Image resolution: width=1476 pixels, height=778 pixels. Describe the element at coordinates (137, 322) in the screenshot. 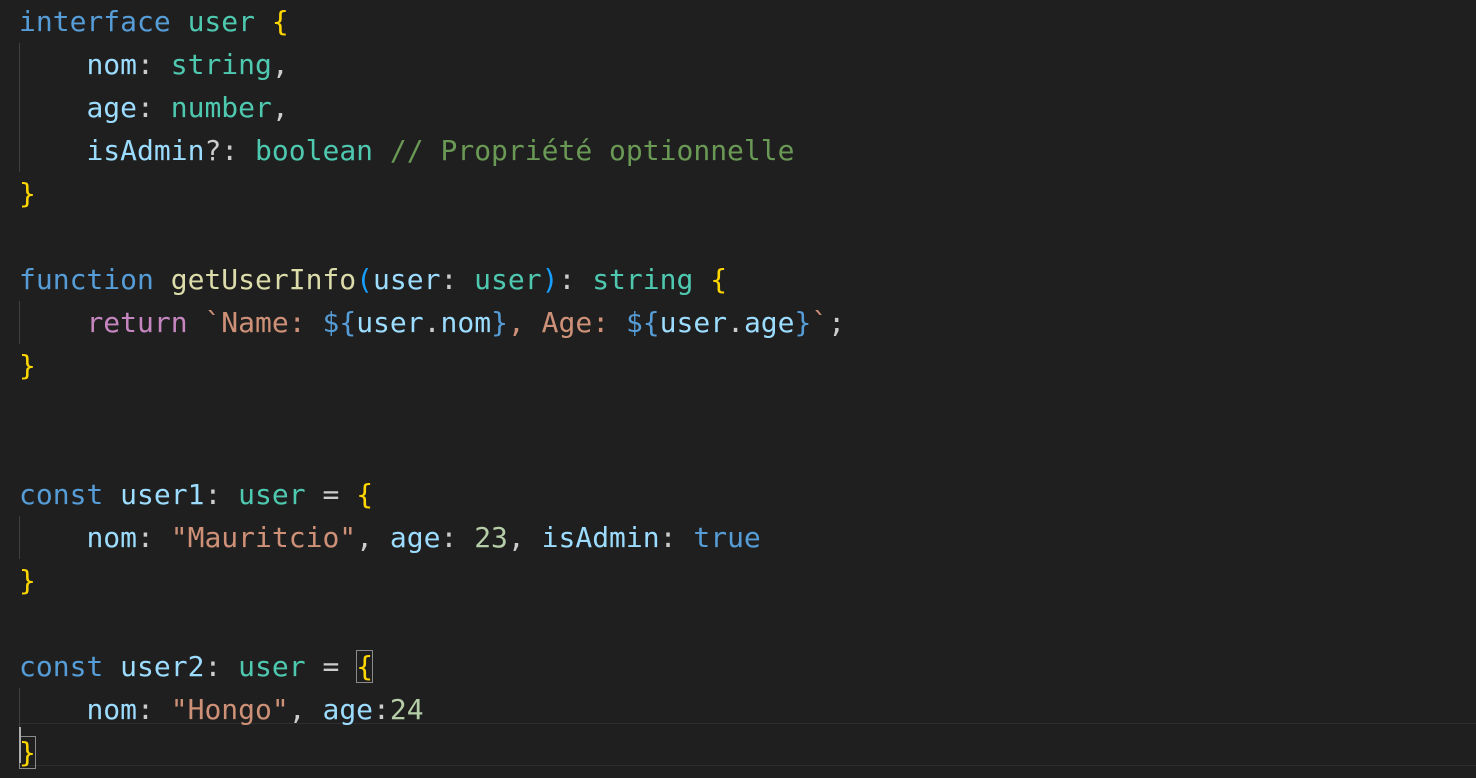

I see `code-token: return` at that location.